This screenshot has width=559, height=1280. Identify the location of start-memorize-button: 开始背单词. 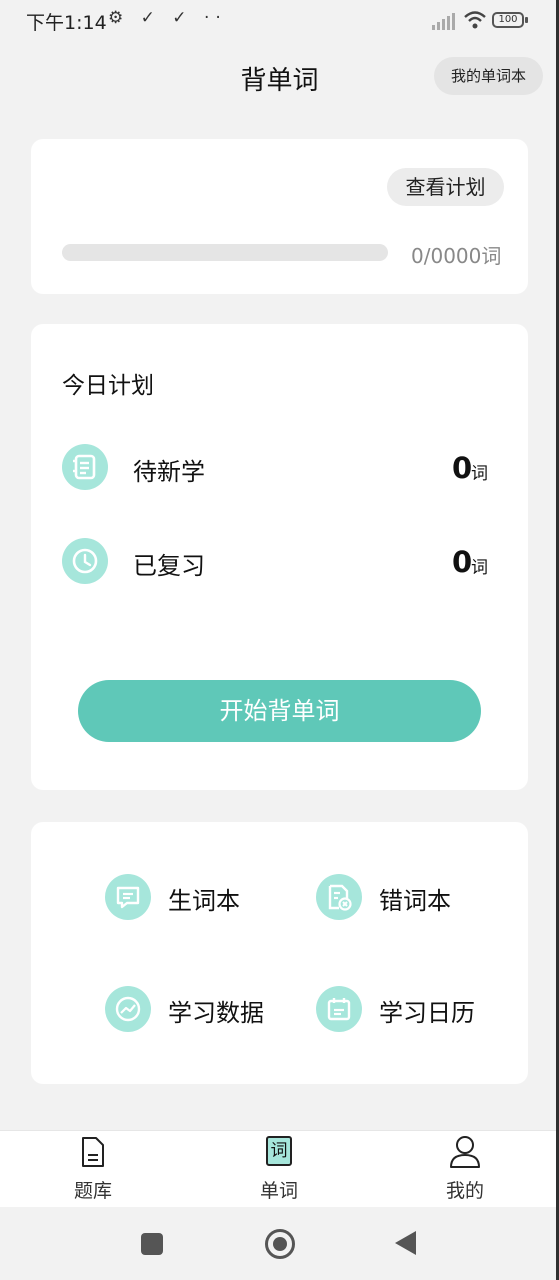
(279, 711).